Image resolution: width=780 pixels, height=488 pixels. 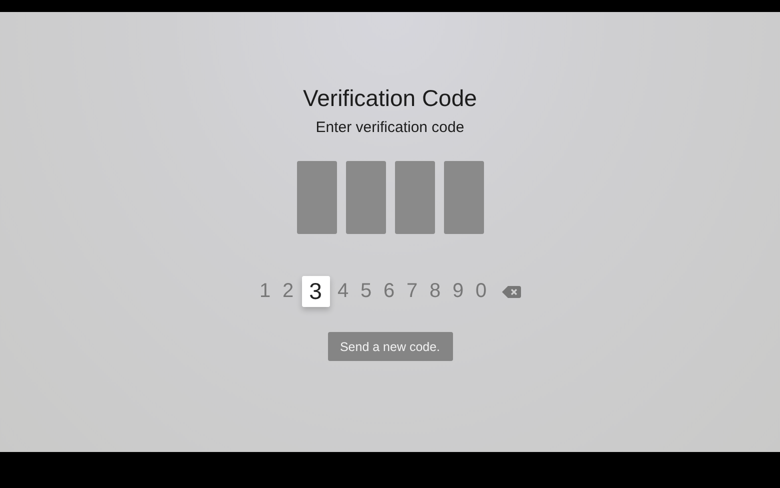 What do you see at coordinates (481, 291) in the screenshot?
I see `digit-key: 0` at bounding box center [481, 291].